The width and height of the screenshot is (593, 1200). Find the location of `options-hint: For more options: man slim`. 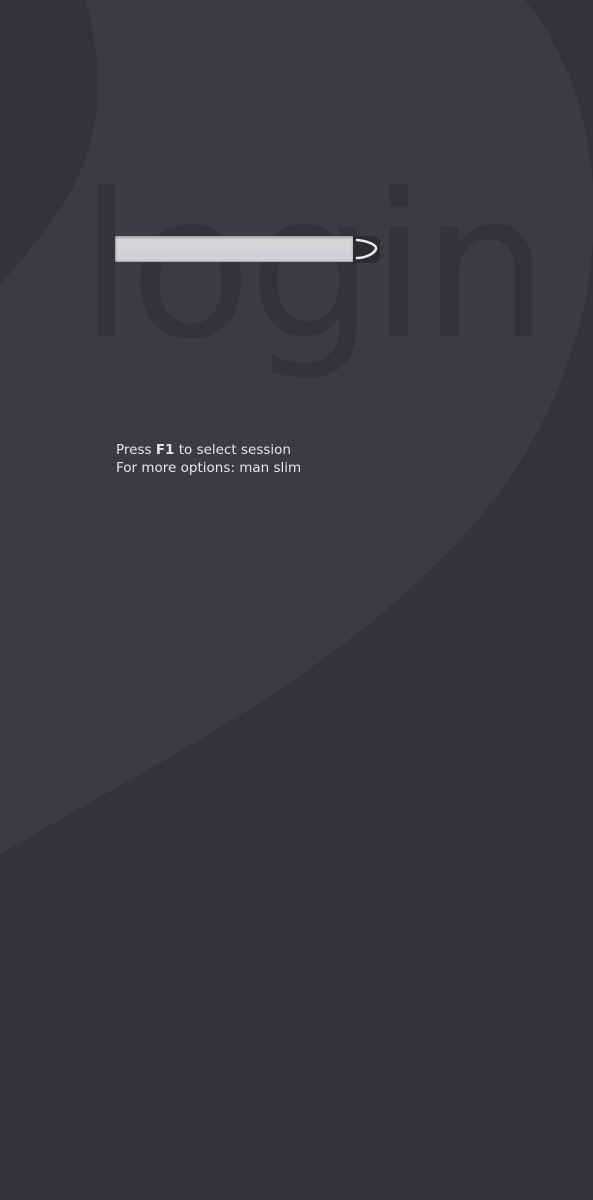

options-hint: For more options: man slim is located at coordinates (209, 468).